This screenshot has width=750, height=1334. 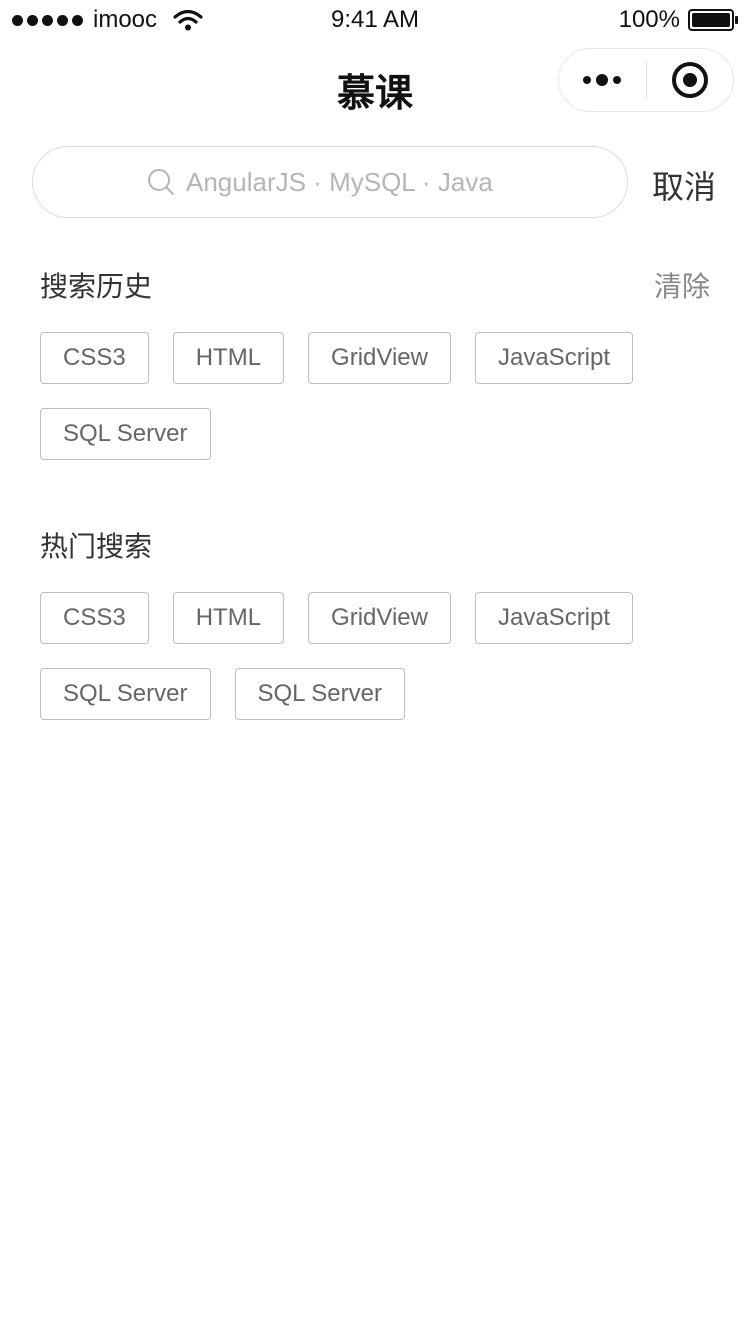 What do you see at coordinates (379, 618) in the screenshot?
I see `hot-tag: GridView` at bounding box center [379, 618].